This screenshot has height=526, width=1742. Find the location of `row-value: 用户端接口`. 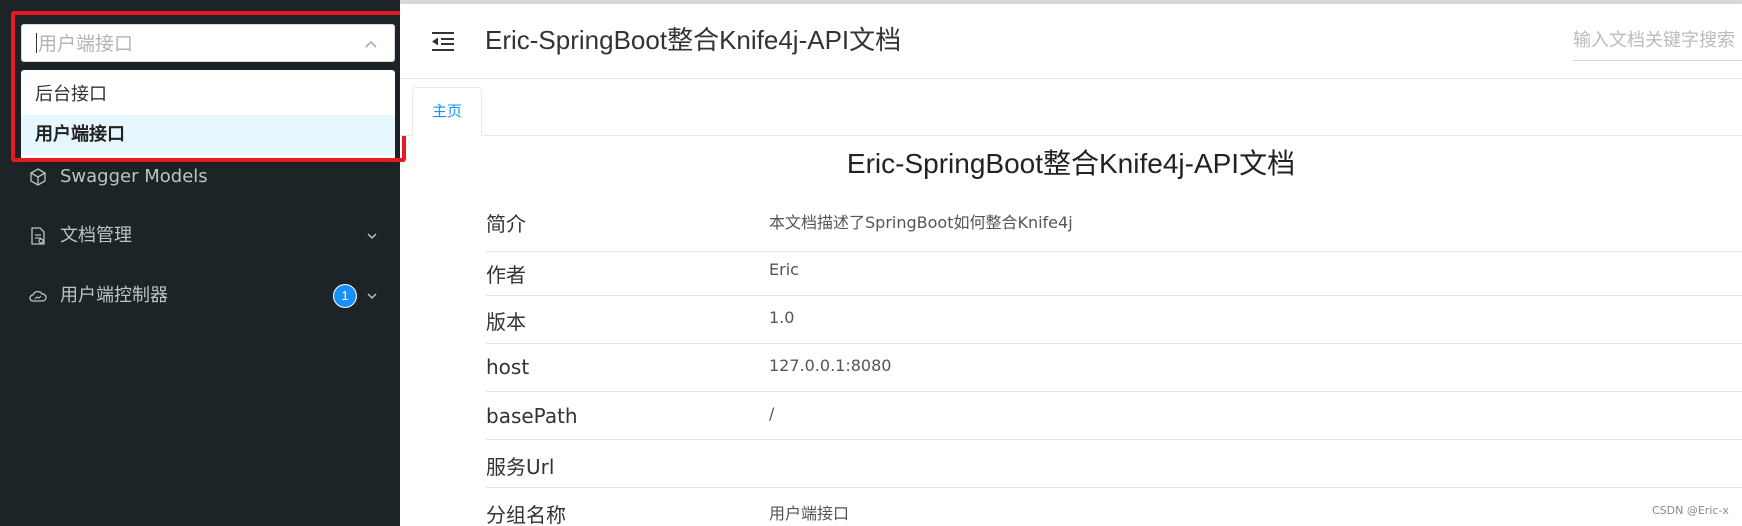

row-value: 用户端接口 is located at coordinates (809, 513).